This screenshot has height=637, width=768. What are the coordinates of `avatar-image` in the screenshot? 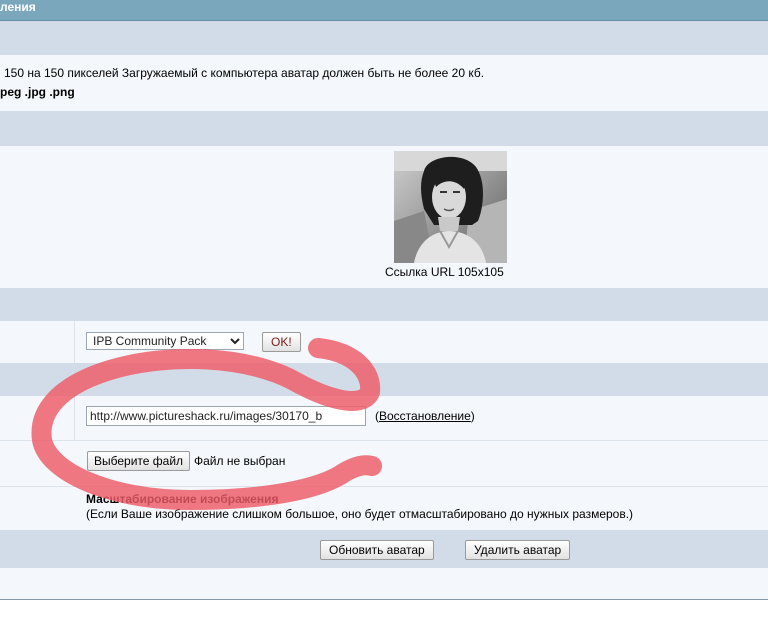 It's located at (450, 207).